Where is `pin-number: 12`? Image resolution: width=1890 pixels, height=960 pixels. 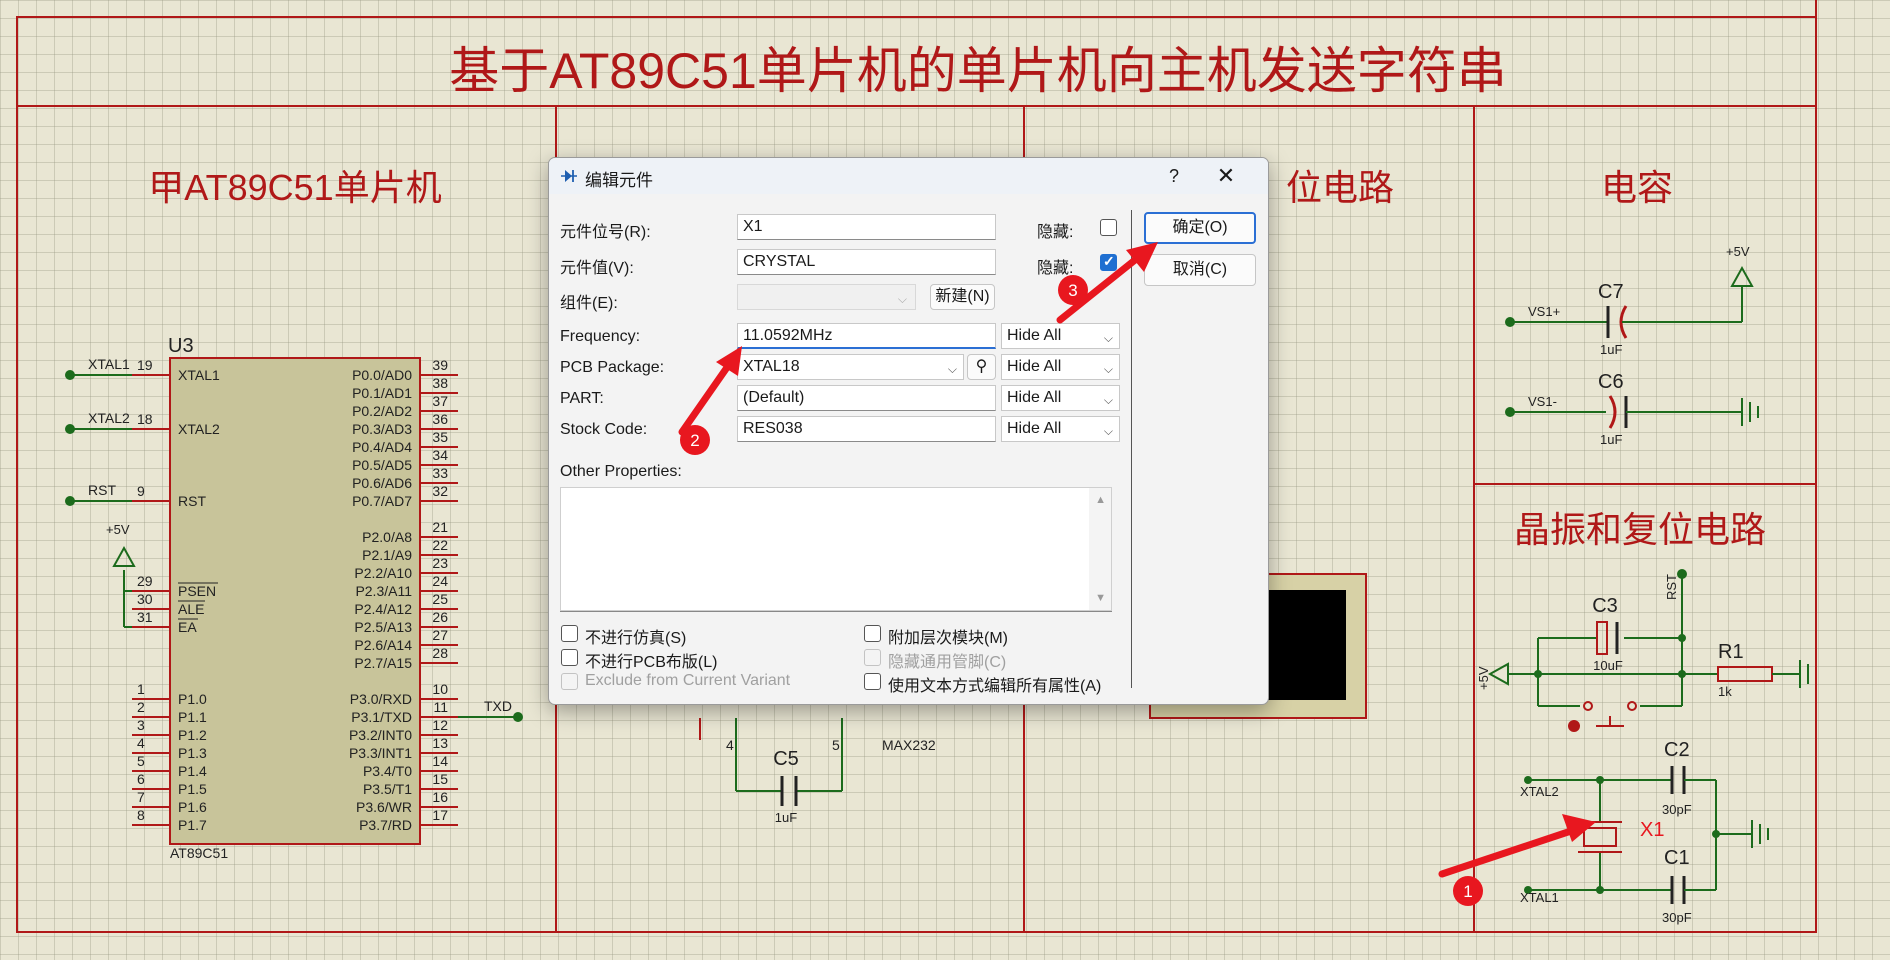 pin-number: 12 is located at coordinates (440, 725).